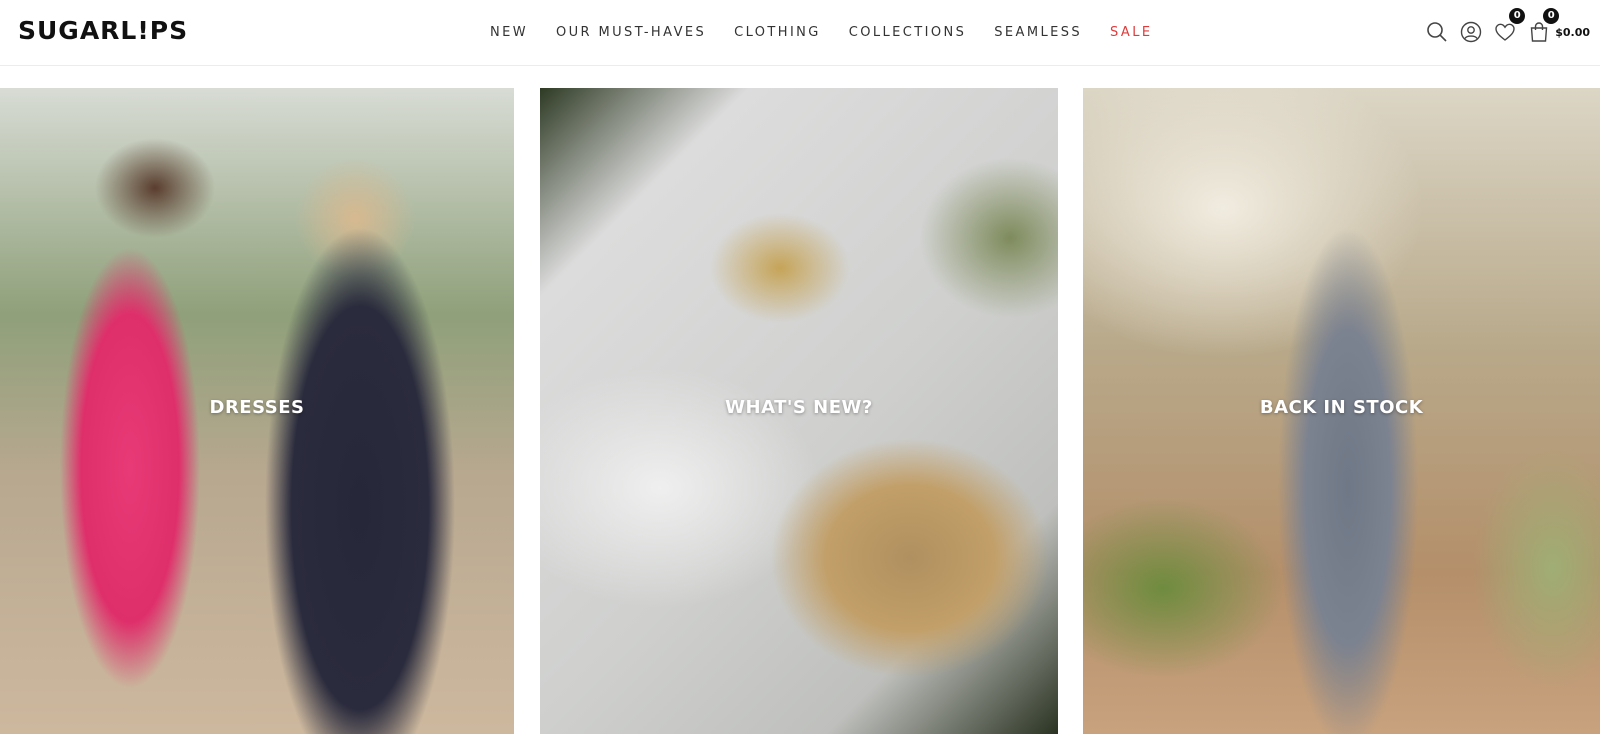 This screenshot has width=1600, height=734. Describe the element at coordinates (777, 32) in the screenshot. I see `nav-item-clothing: CLOTHING` at that location.